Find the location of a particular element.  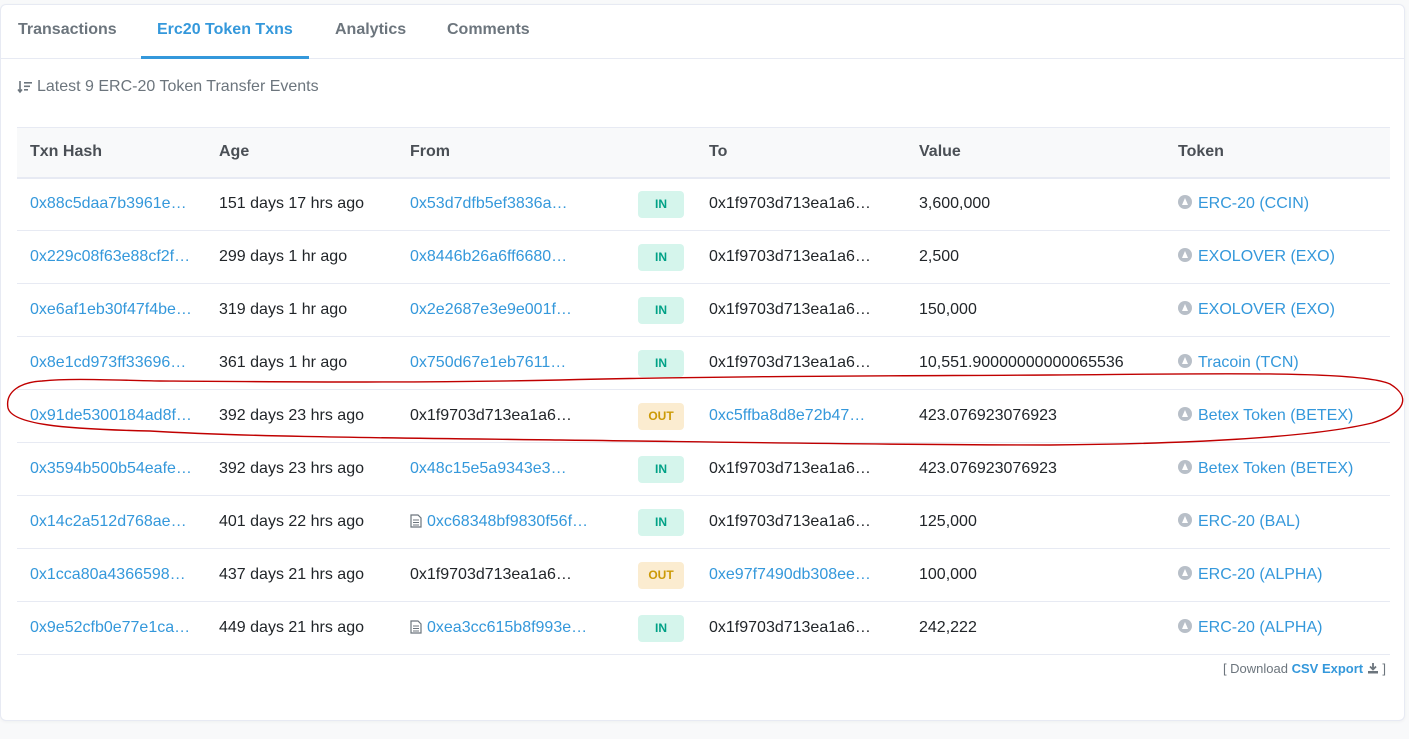

col-txn-hash: Txn Hash is located at coordinates (66, 152).